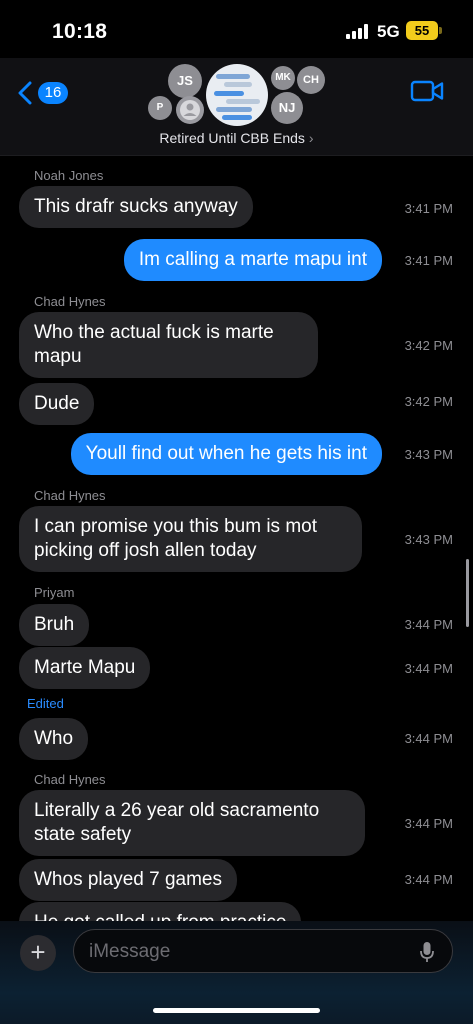 This screenshot has height=1024, width=473. What do you see at coordinates (226, 454) in the screenshot?
I see `message-bubble-outgoing: Youll find out when he gets his int` at bounding box center [226, 454].